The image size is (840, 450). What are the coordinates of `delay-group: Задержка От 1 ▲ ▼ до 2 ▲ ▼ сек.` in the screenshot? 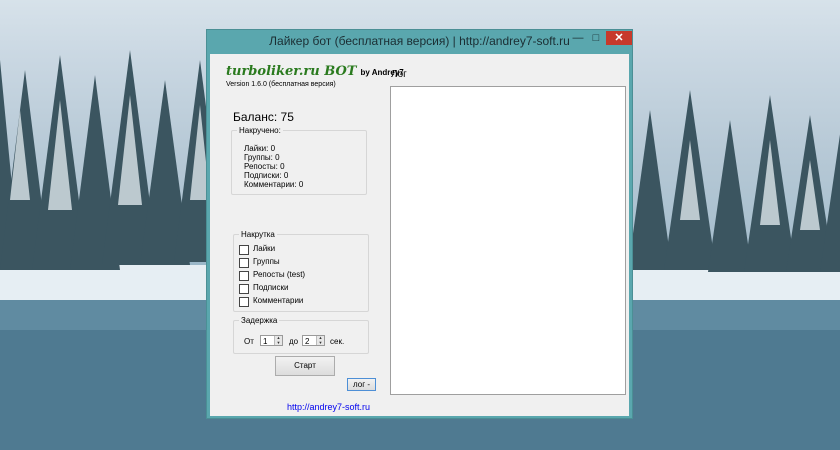 It's located at (301, 335).